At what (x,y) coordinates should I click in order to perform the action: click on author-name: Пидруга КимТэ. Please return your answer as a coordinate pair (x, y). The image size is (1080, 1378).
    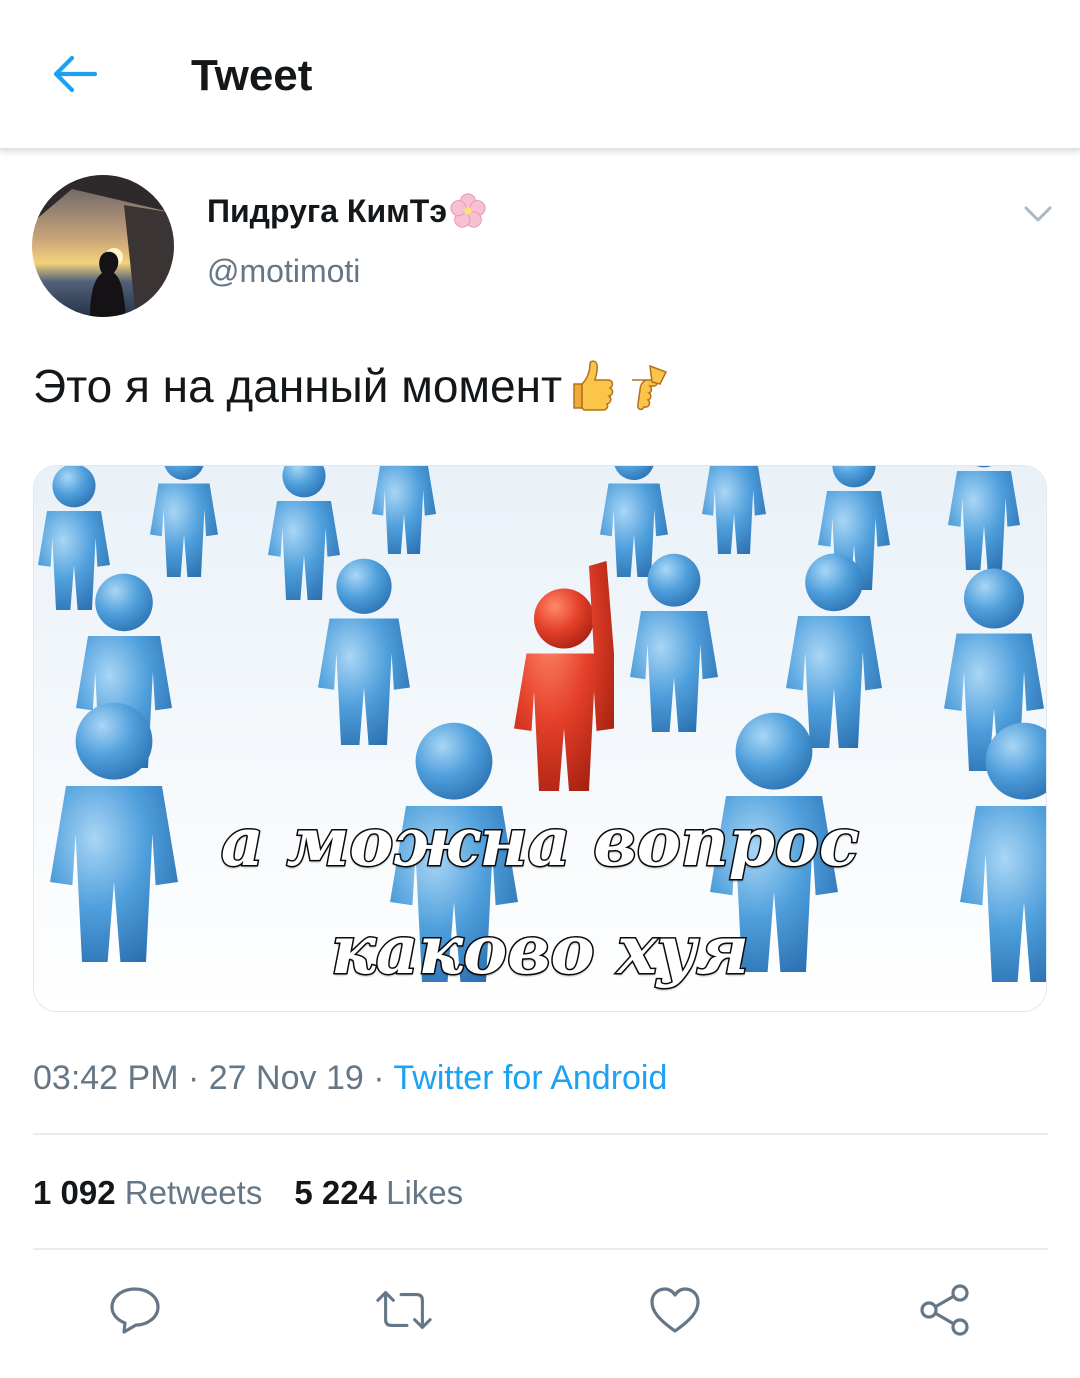
    Looking at the image, I should click on (347, 211).